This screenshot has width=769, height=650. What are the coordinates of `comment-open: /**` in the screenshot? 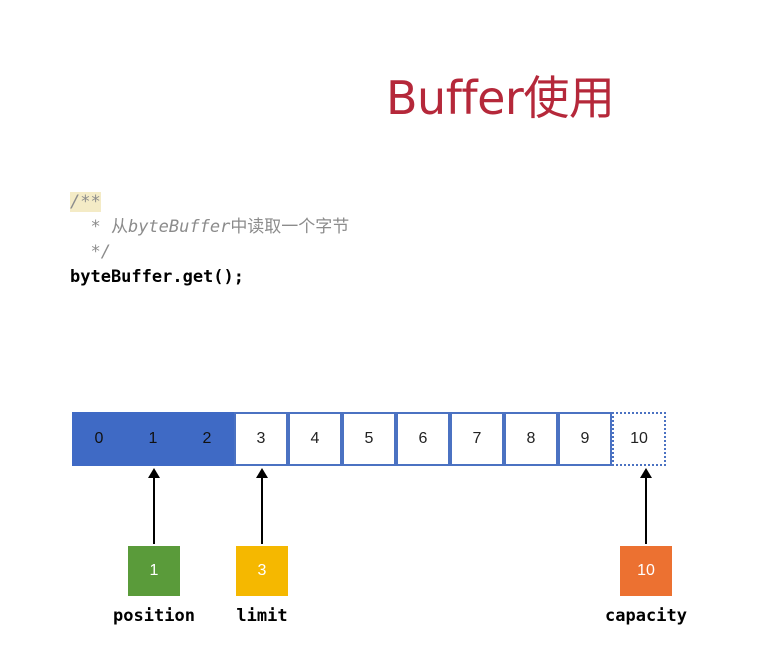 It's located at (85, 202).